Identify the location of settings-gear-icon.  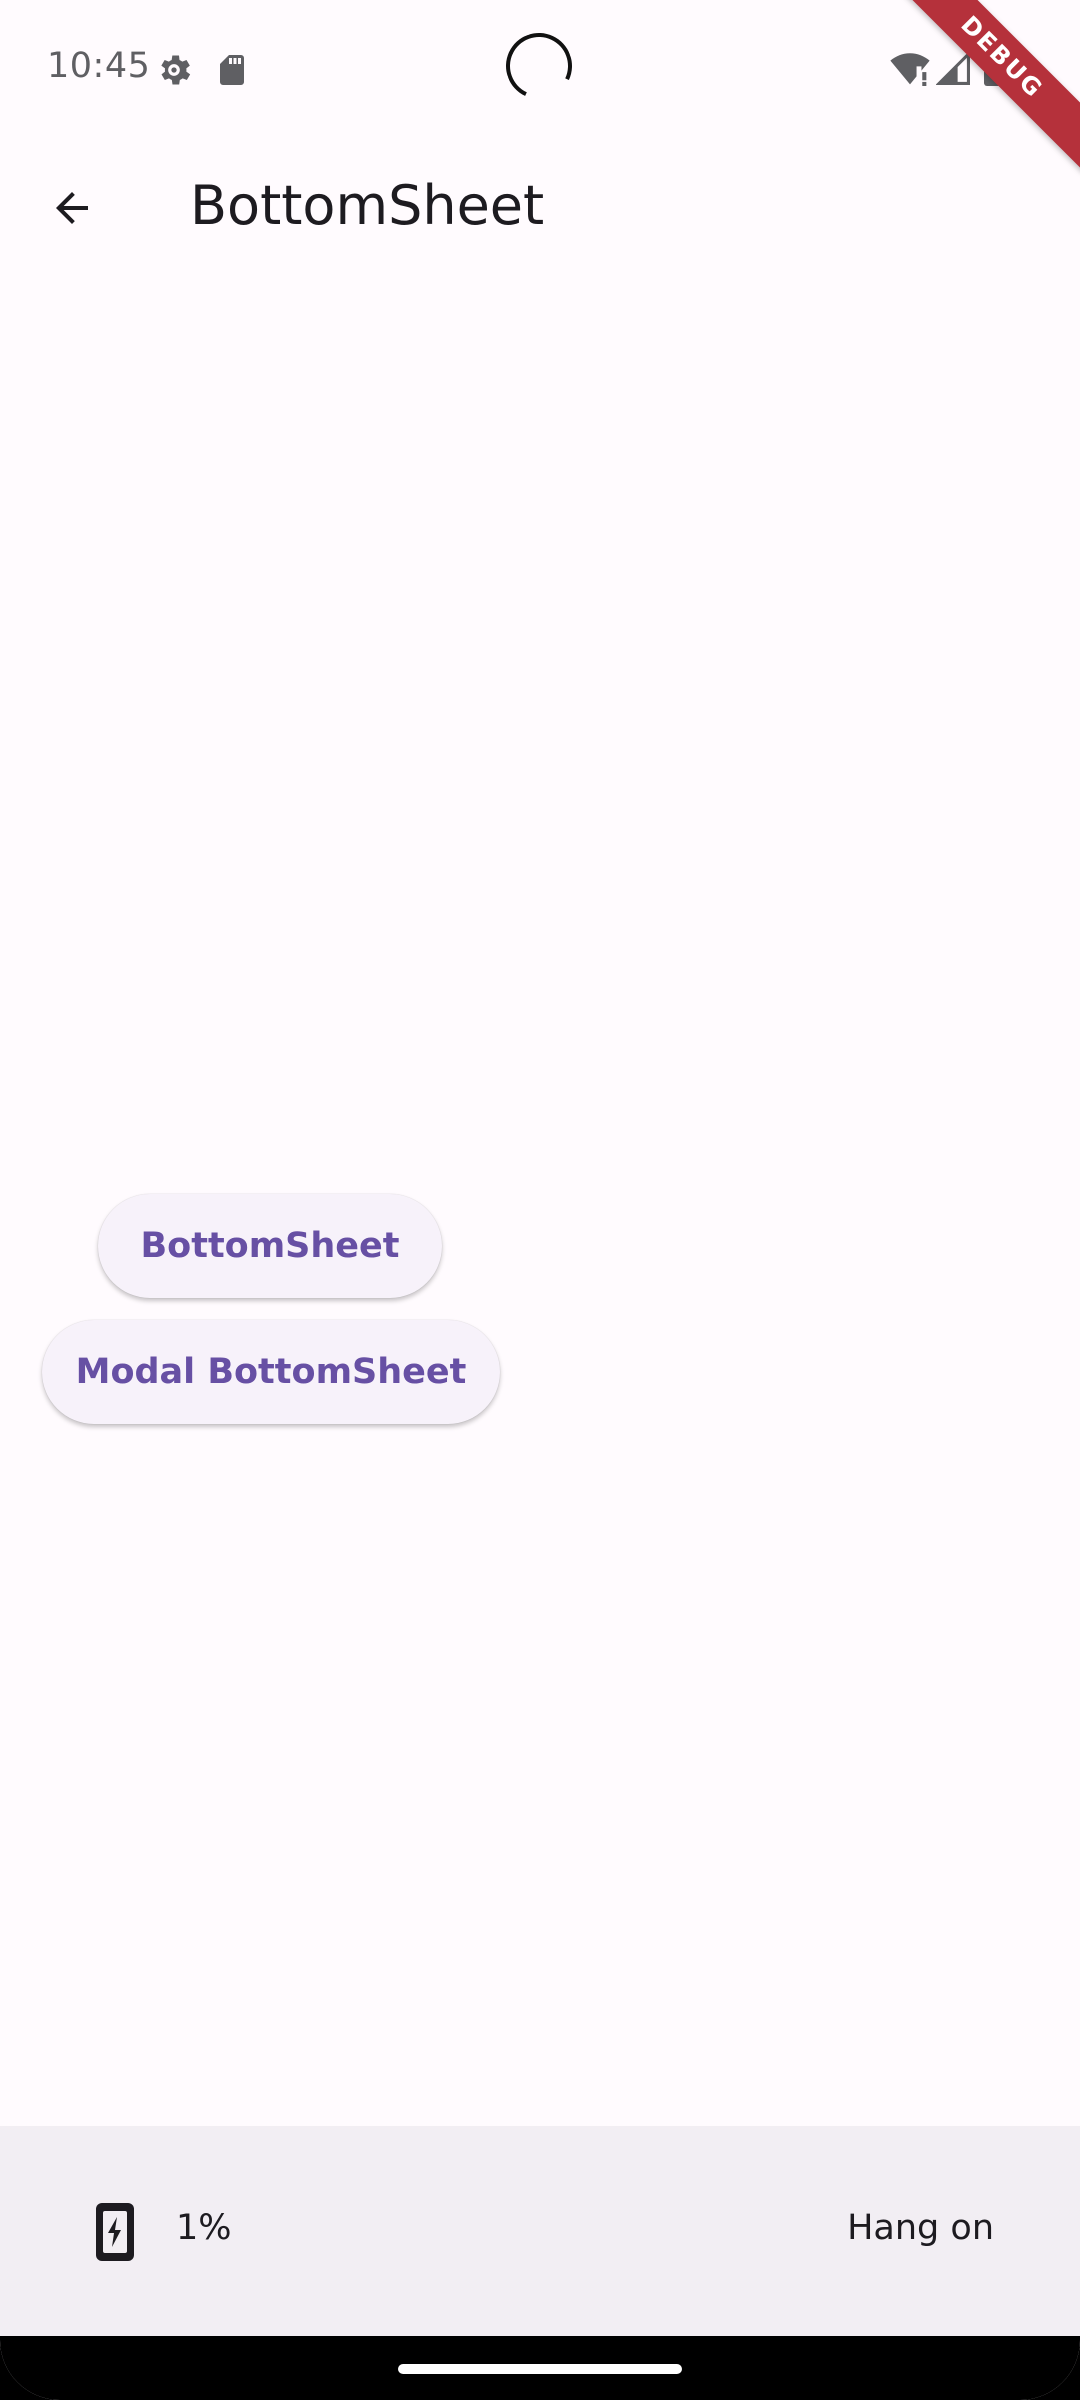
(176, 70).